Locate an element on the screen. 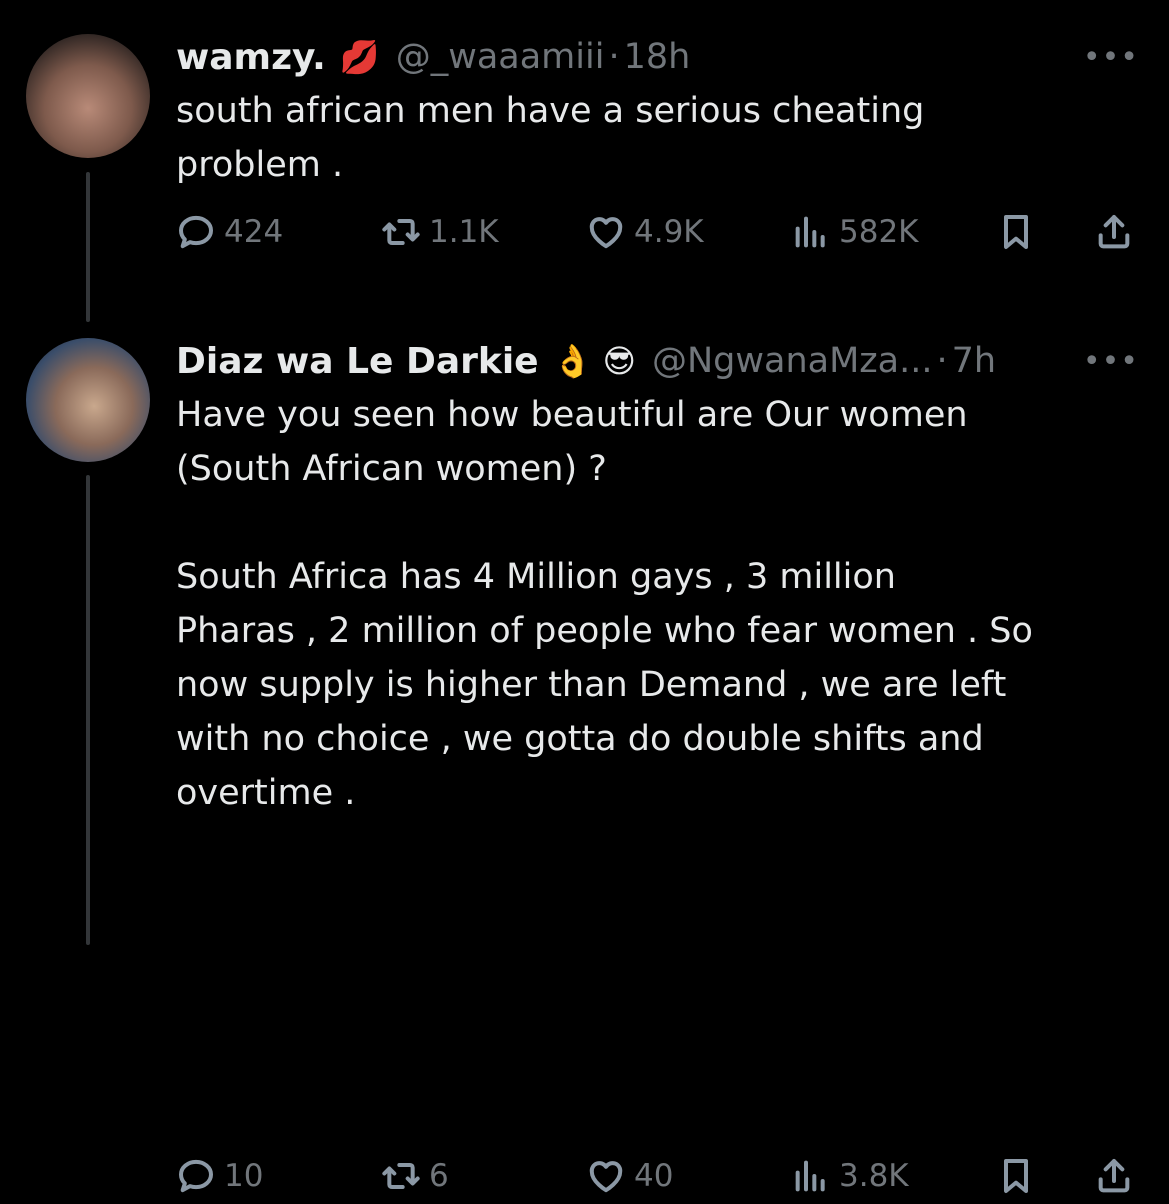 This screenshot has height=1204, width=1169. retweet-button: 1.1K is located at coordinates (440, 232).